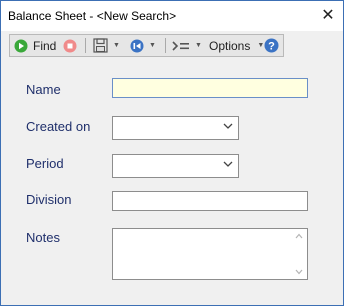  I want to click on period-combobox, so click(175, 166).